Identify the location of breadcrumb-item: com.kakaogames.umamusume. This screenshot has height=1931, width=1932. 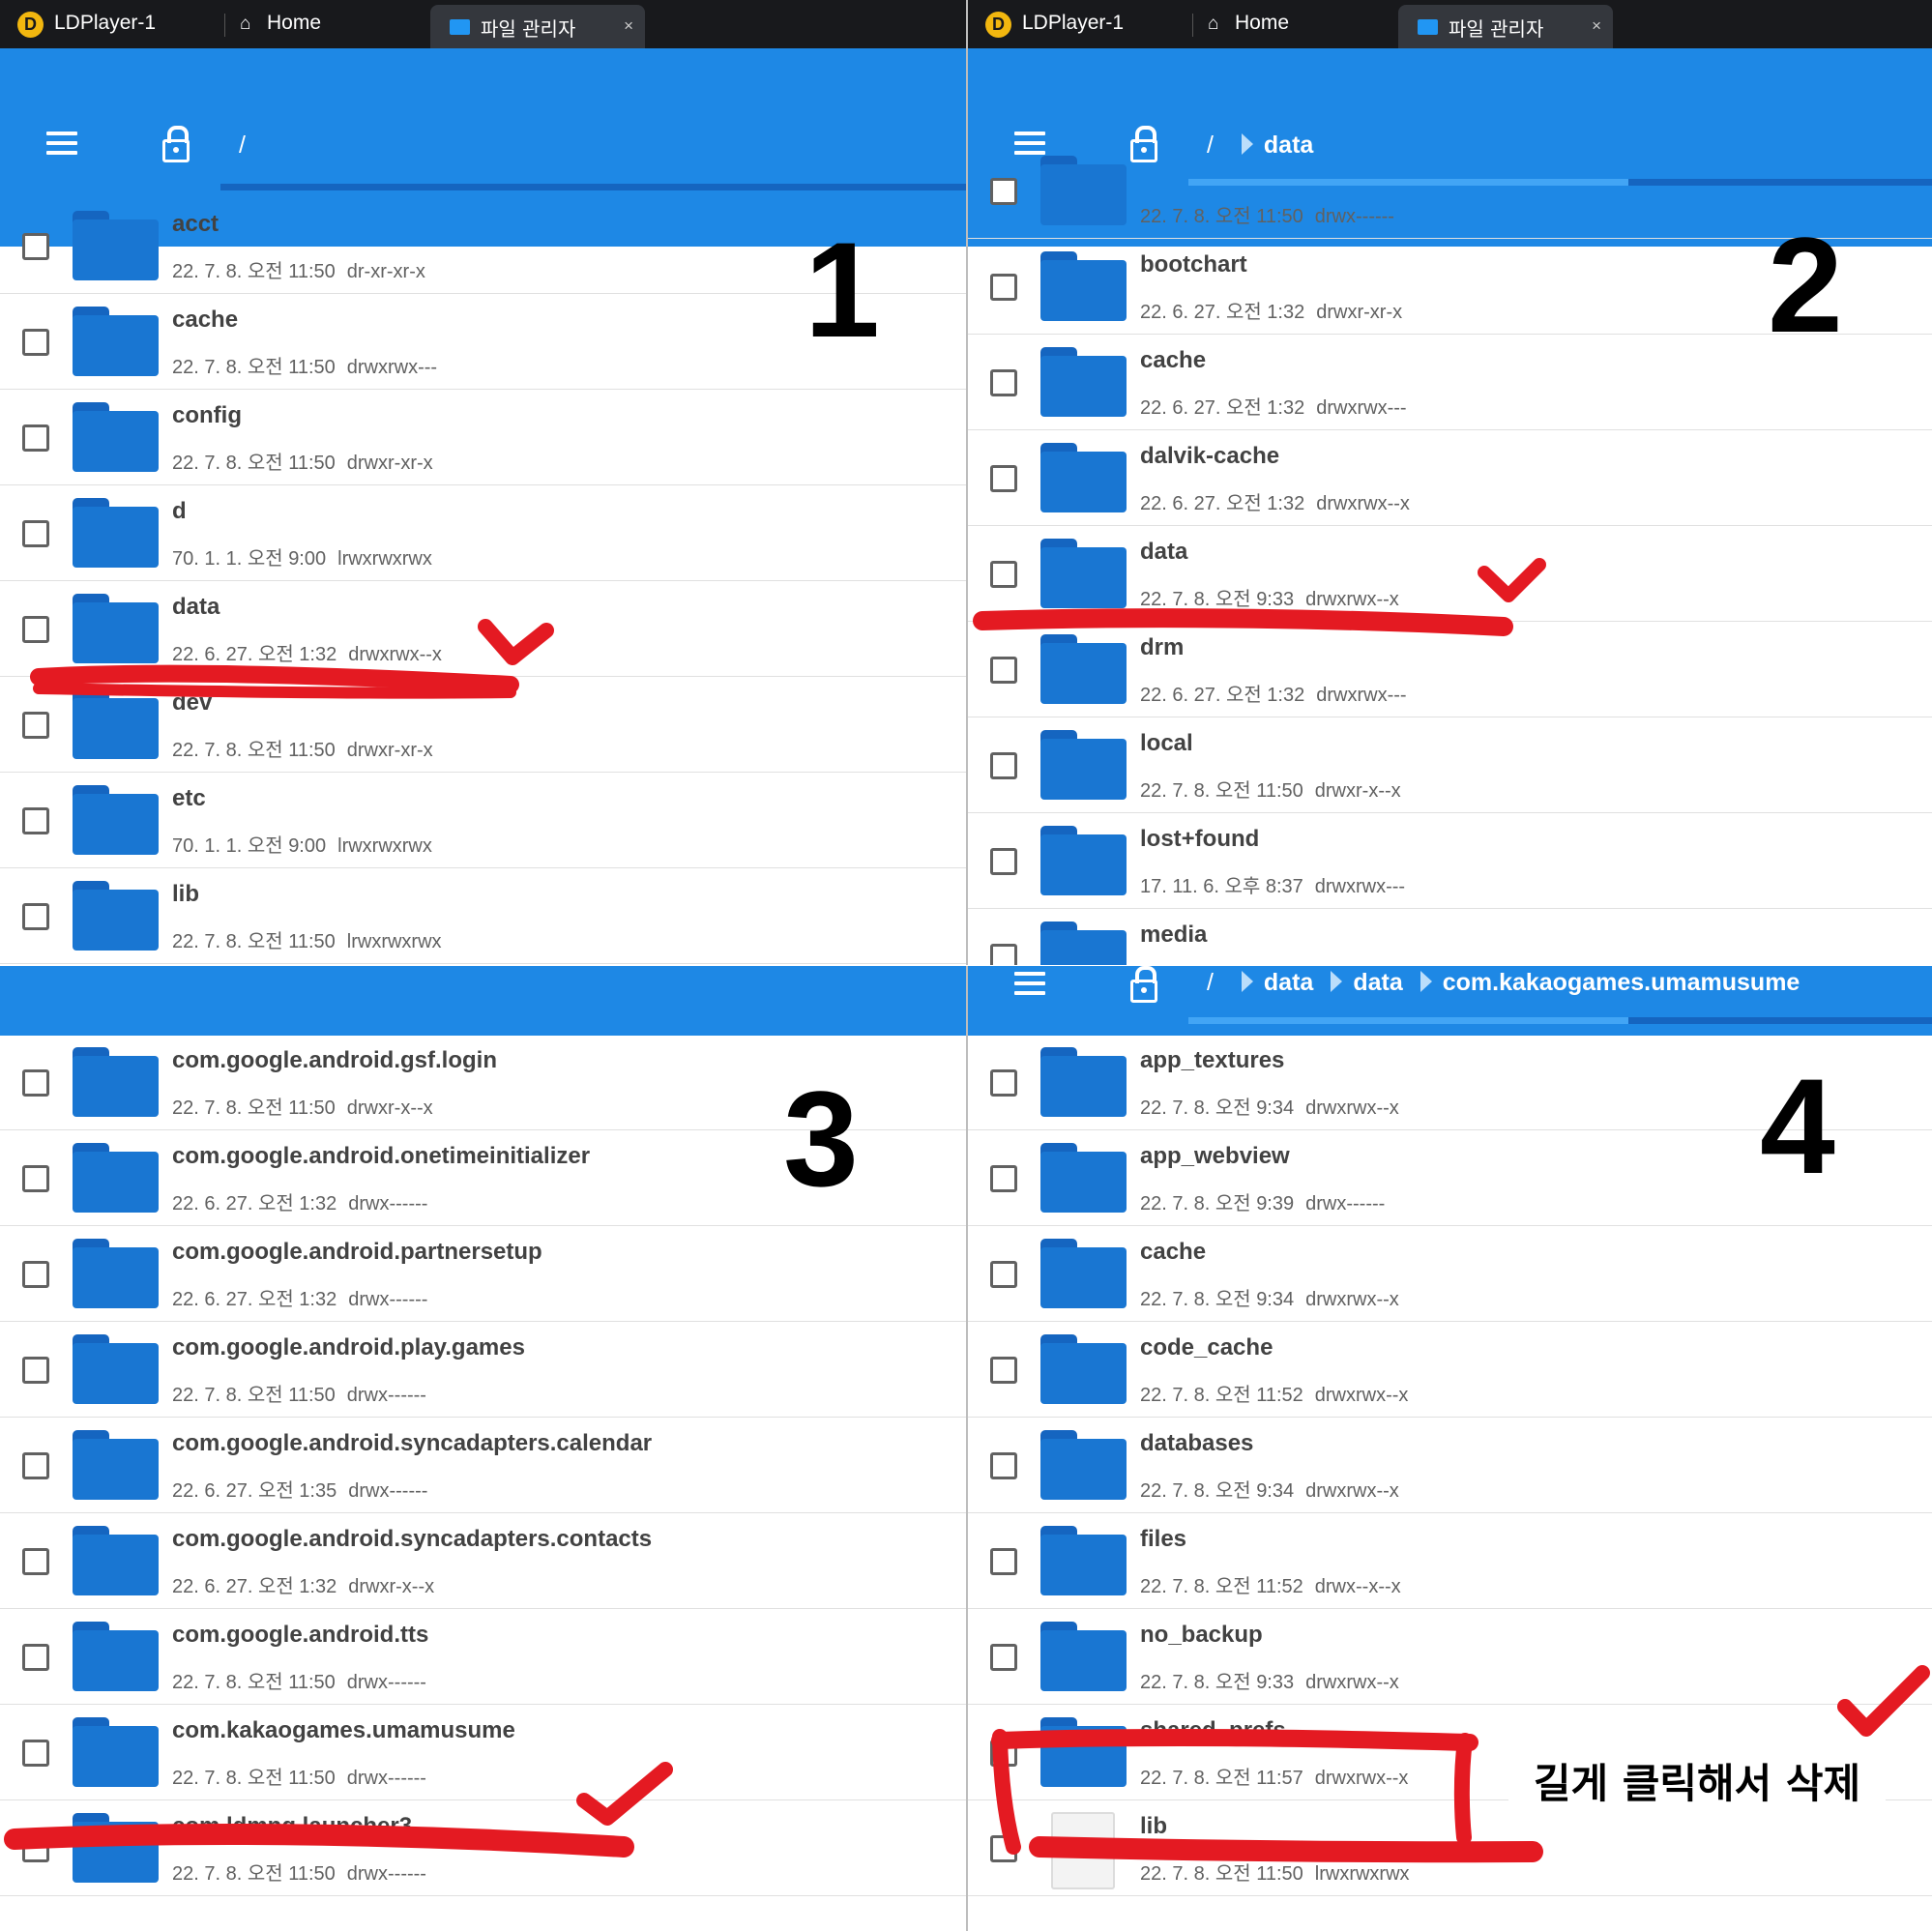
(1610, 983).